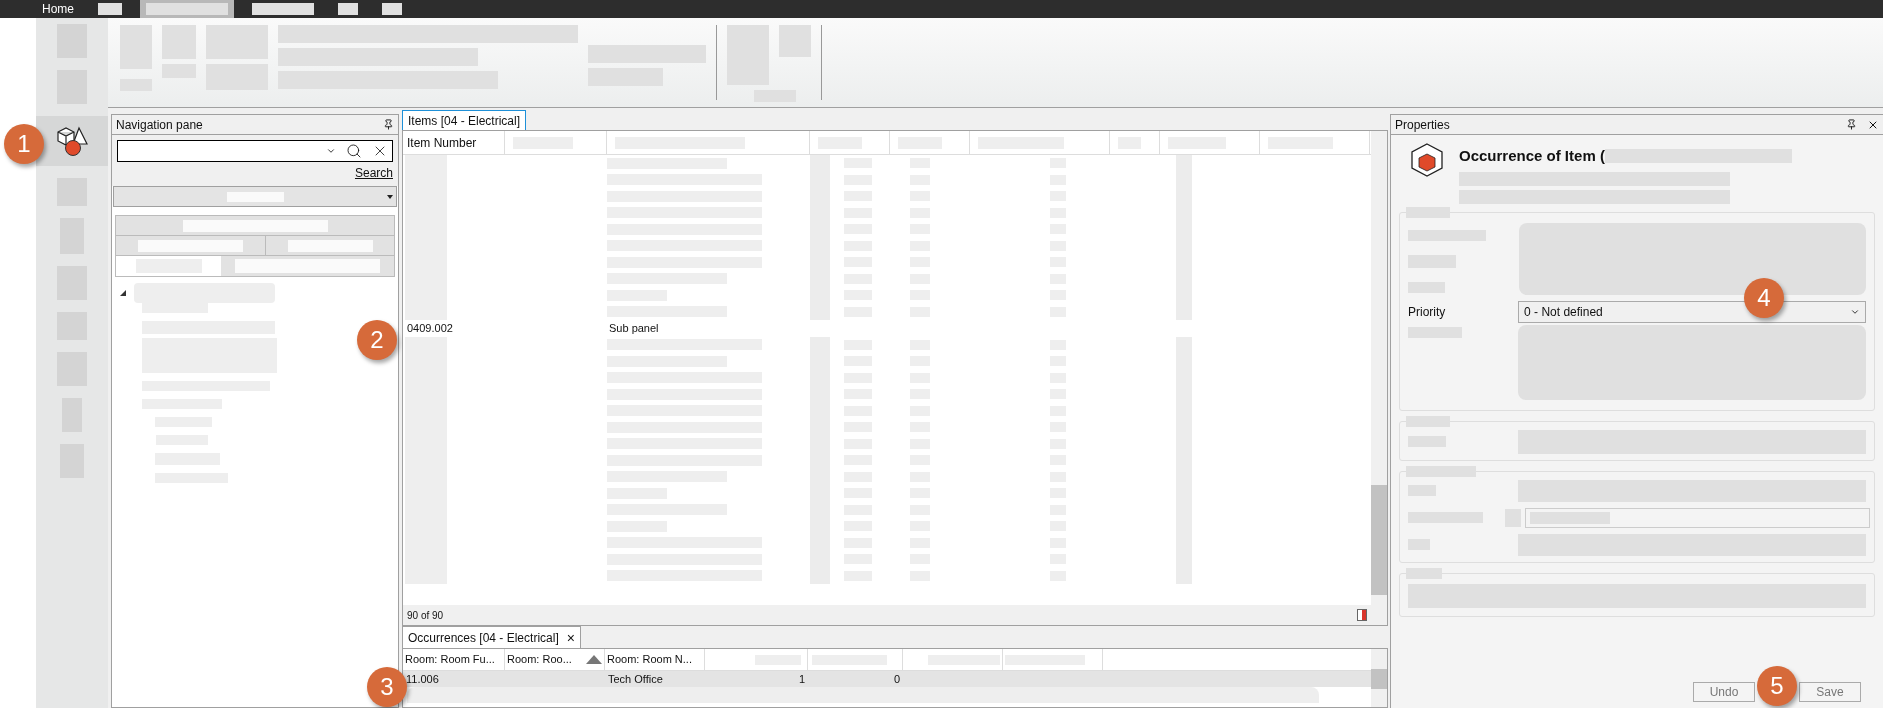  Describe the element at coordinates (555, 659) in the screenshot. I see `column-header: Room` at that location.